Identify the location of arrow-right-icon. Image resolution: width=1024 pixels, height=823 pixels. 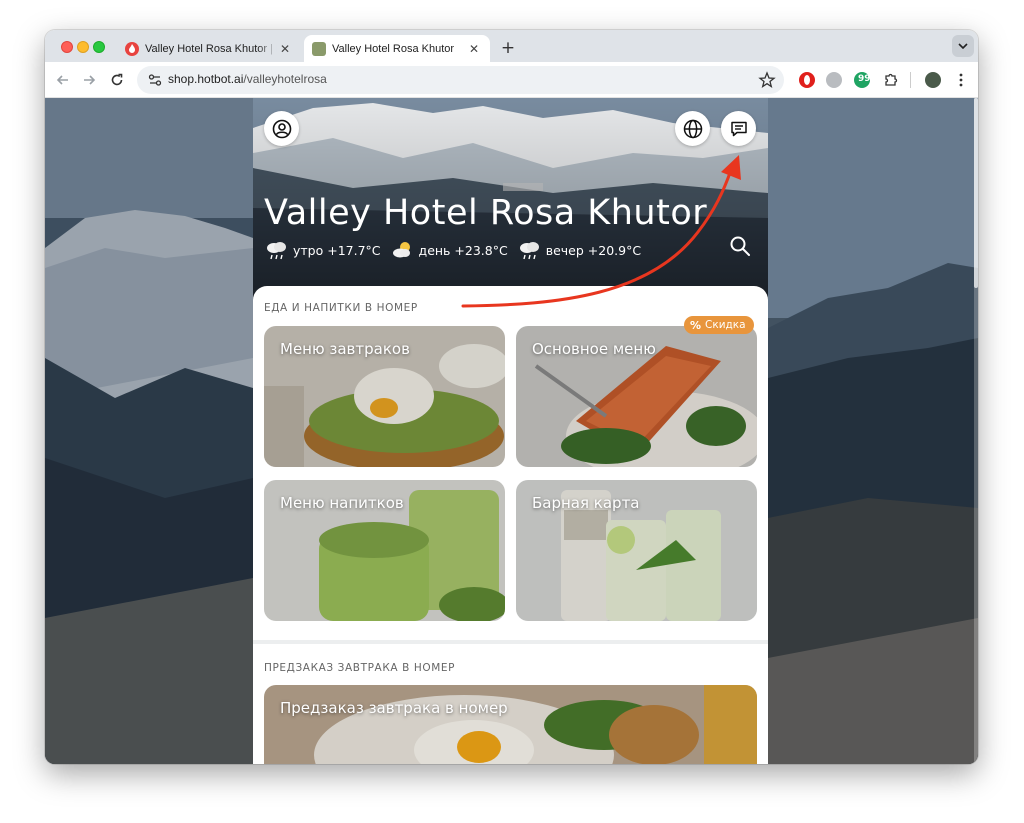
(90, 80).